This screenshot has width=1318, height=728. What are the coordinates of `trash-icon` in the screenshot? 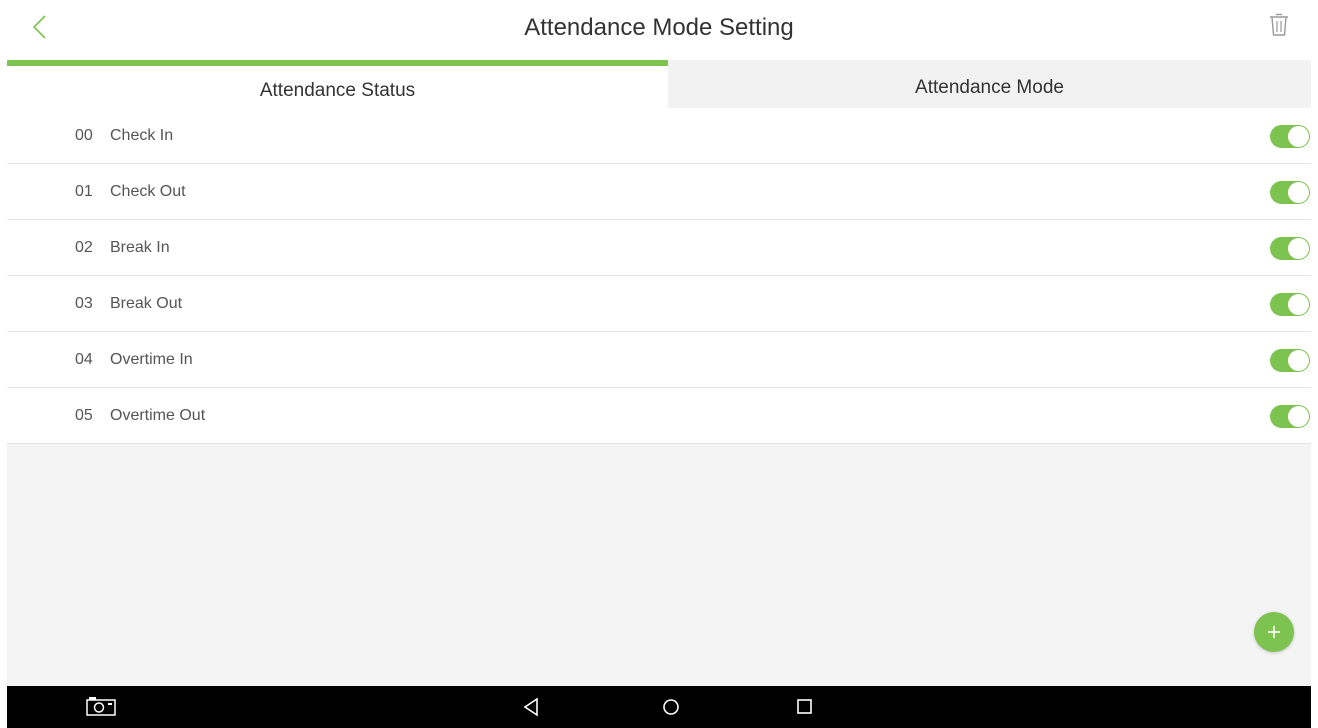 It's located at (1279, 24).